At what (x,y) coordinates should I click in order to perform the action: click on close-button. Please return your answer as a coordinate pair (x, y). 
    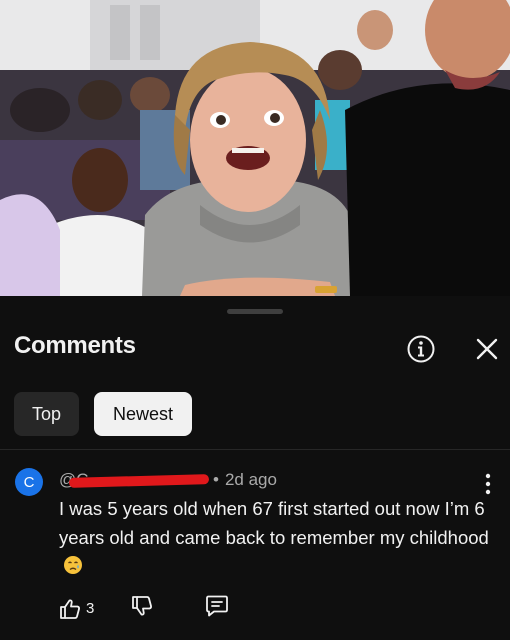
    Looking at the image, I should click on (487, 349).